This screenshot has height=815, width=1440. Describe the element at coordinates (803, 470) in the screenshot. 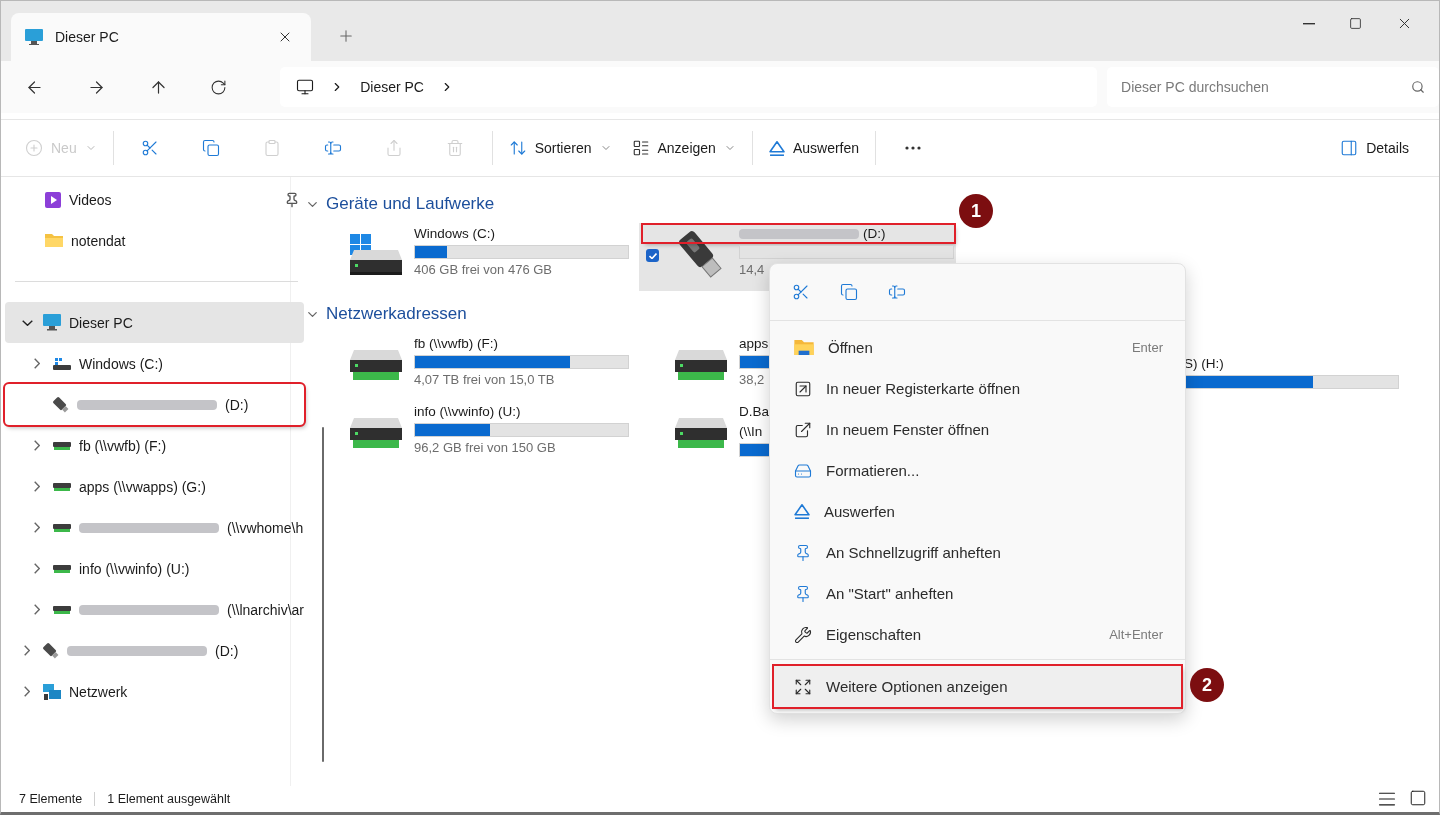

I see `drive-icon` at that location.